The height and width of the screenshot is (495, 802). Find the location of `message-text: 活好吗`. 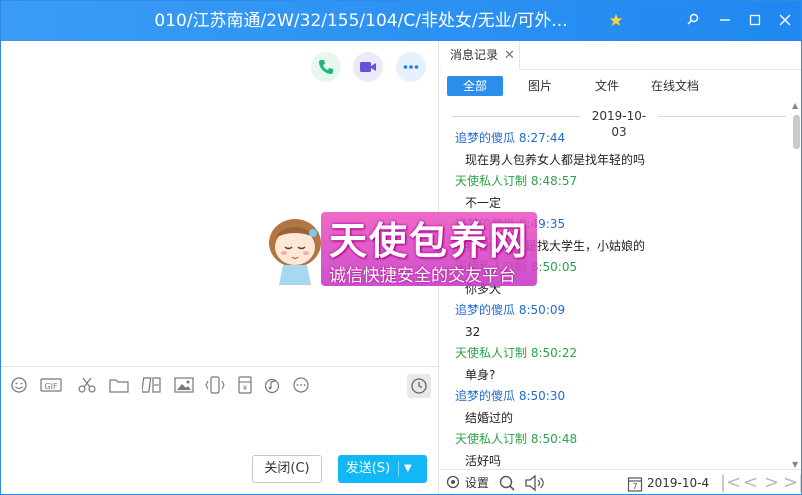

message-text: 活好吗 is located at coordinates (483, 461).